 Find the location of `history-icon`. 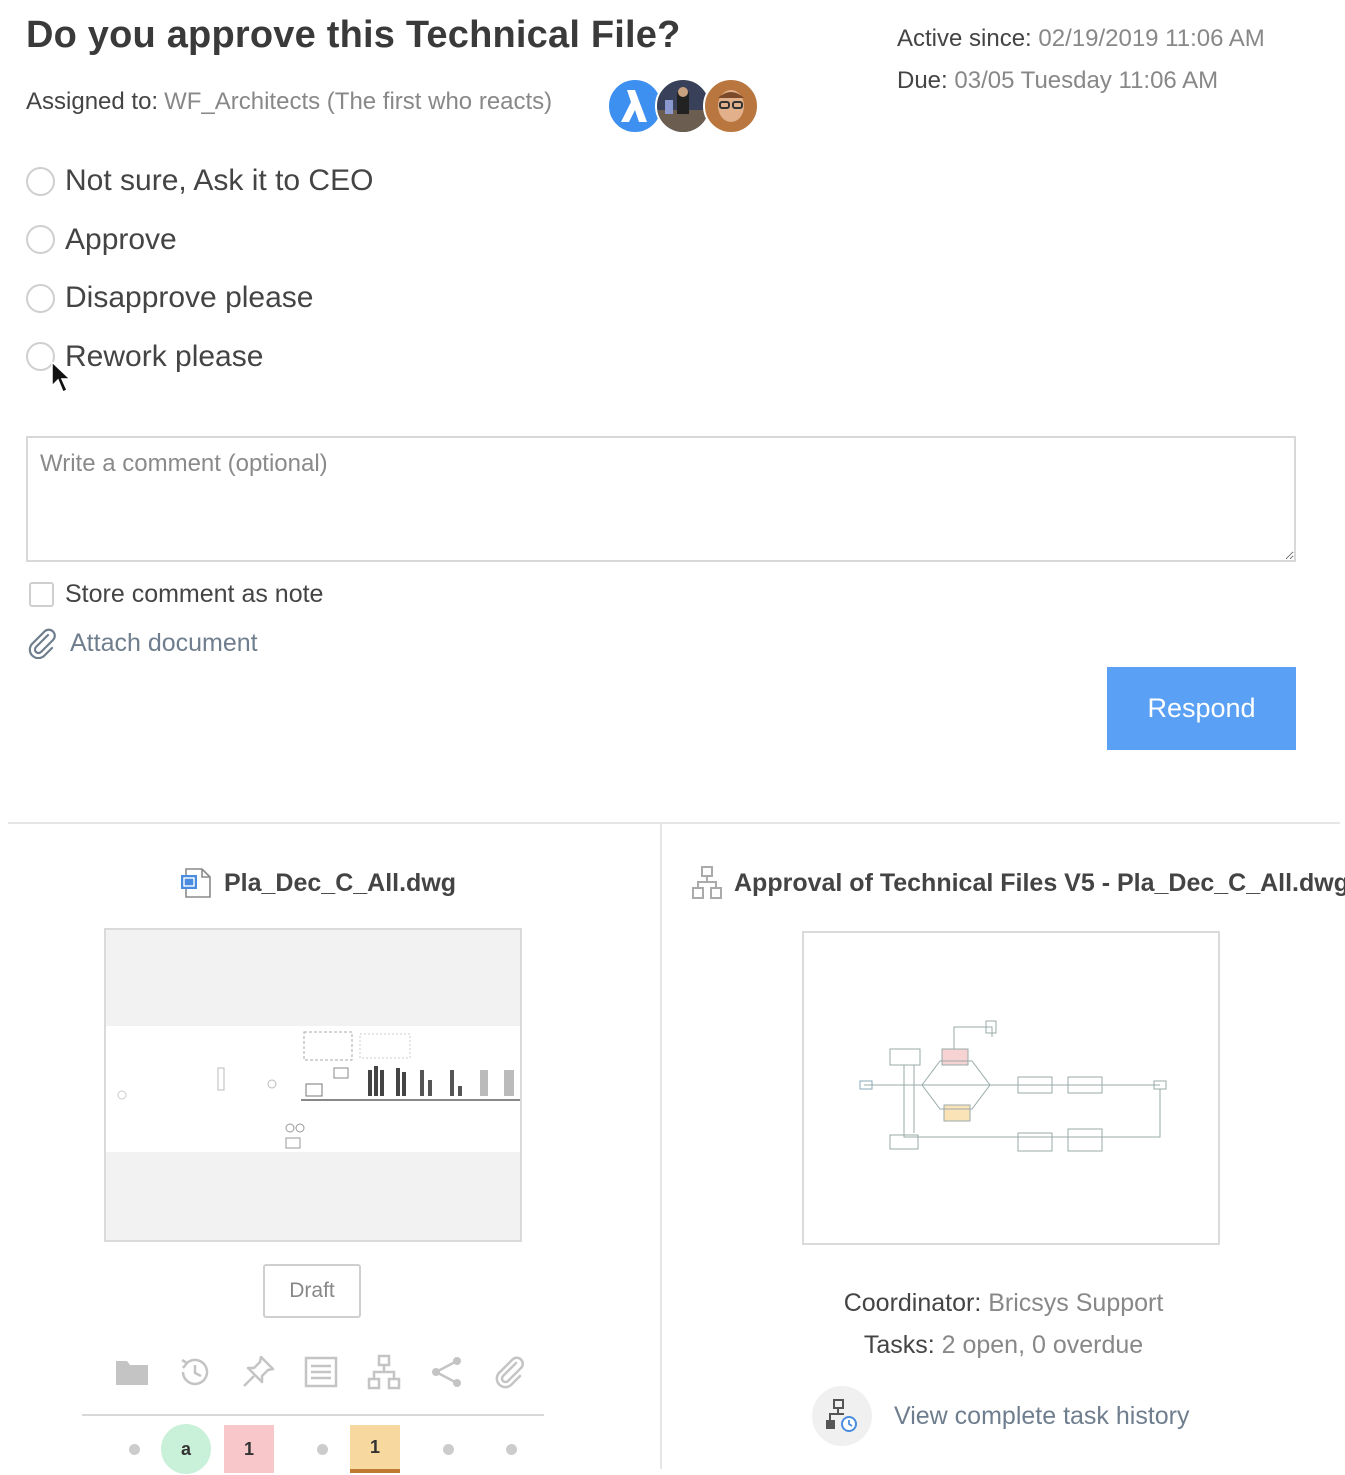

history-icon is located at coordinates (194, 1372).